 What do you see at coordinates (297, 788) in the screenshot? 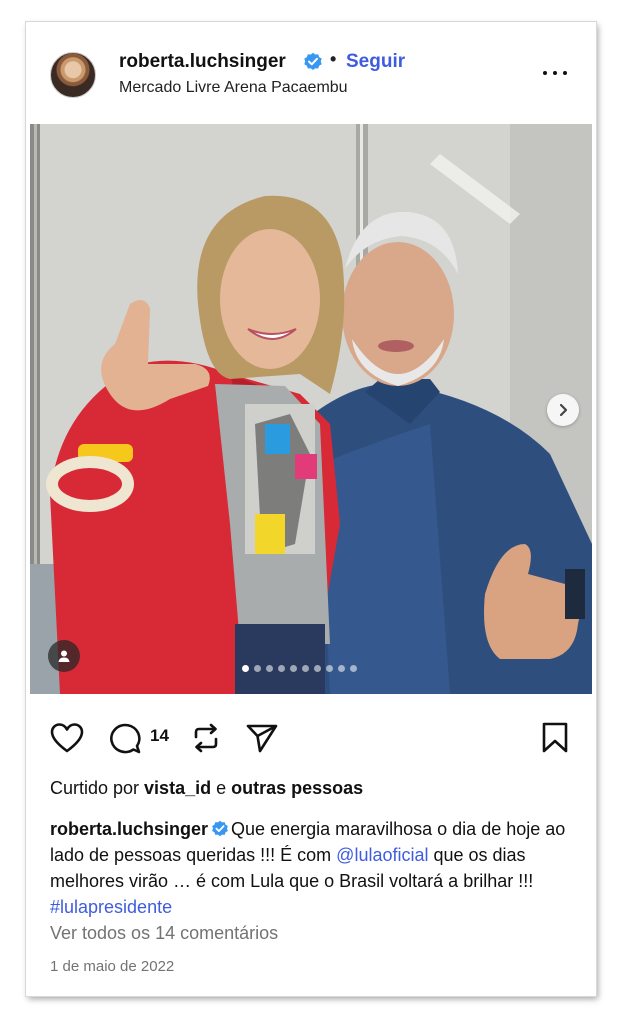
I see `liked-by-others: outras pessoas` at bounding box center [297, 788].